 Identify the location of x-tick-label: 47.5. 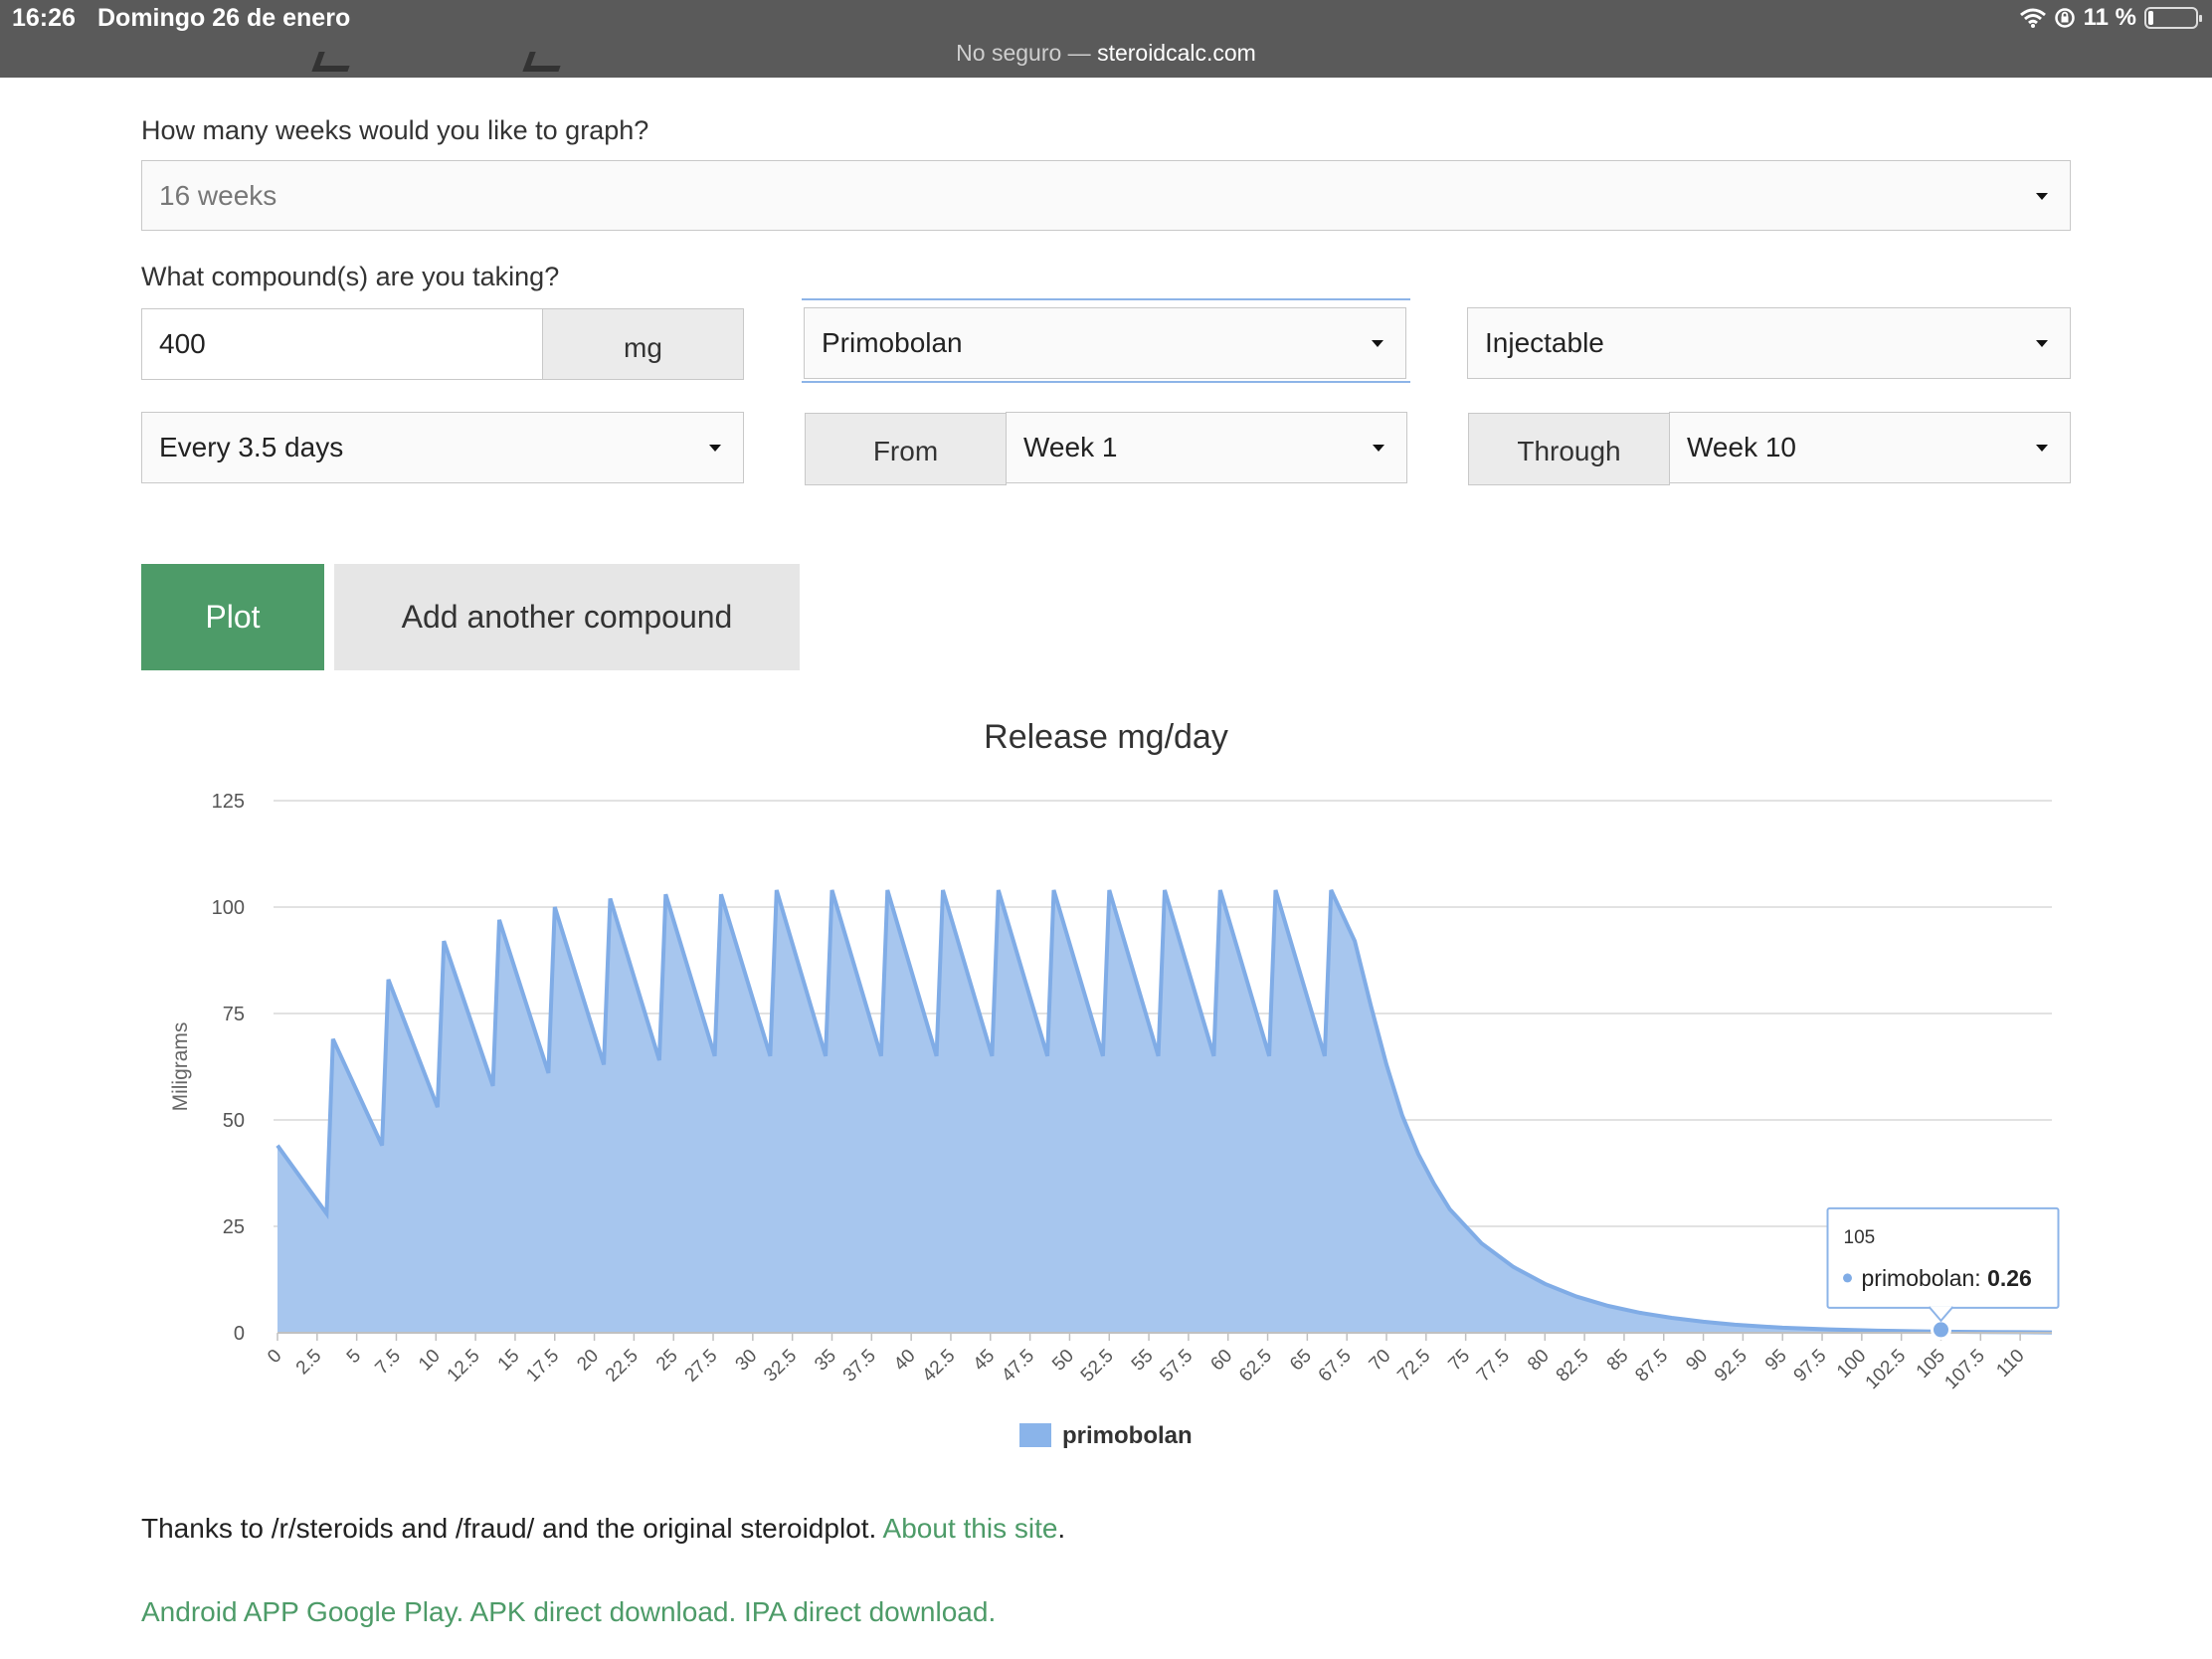
(1018, 1366).